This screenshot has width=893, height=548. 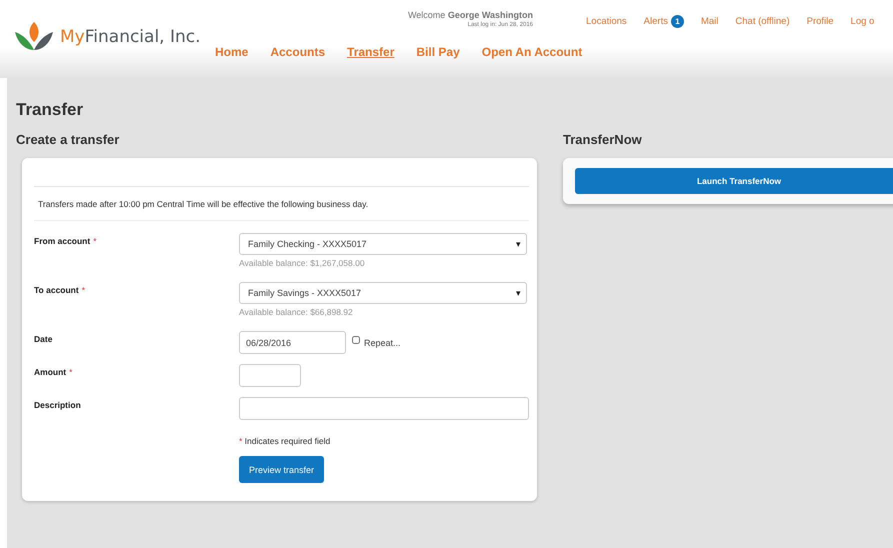 I want to click on balance-text: Available balance: $66,898.92, so click(x=296, y=312).